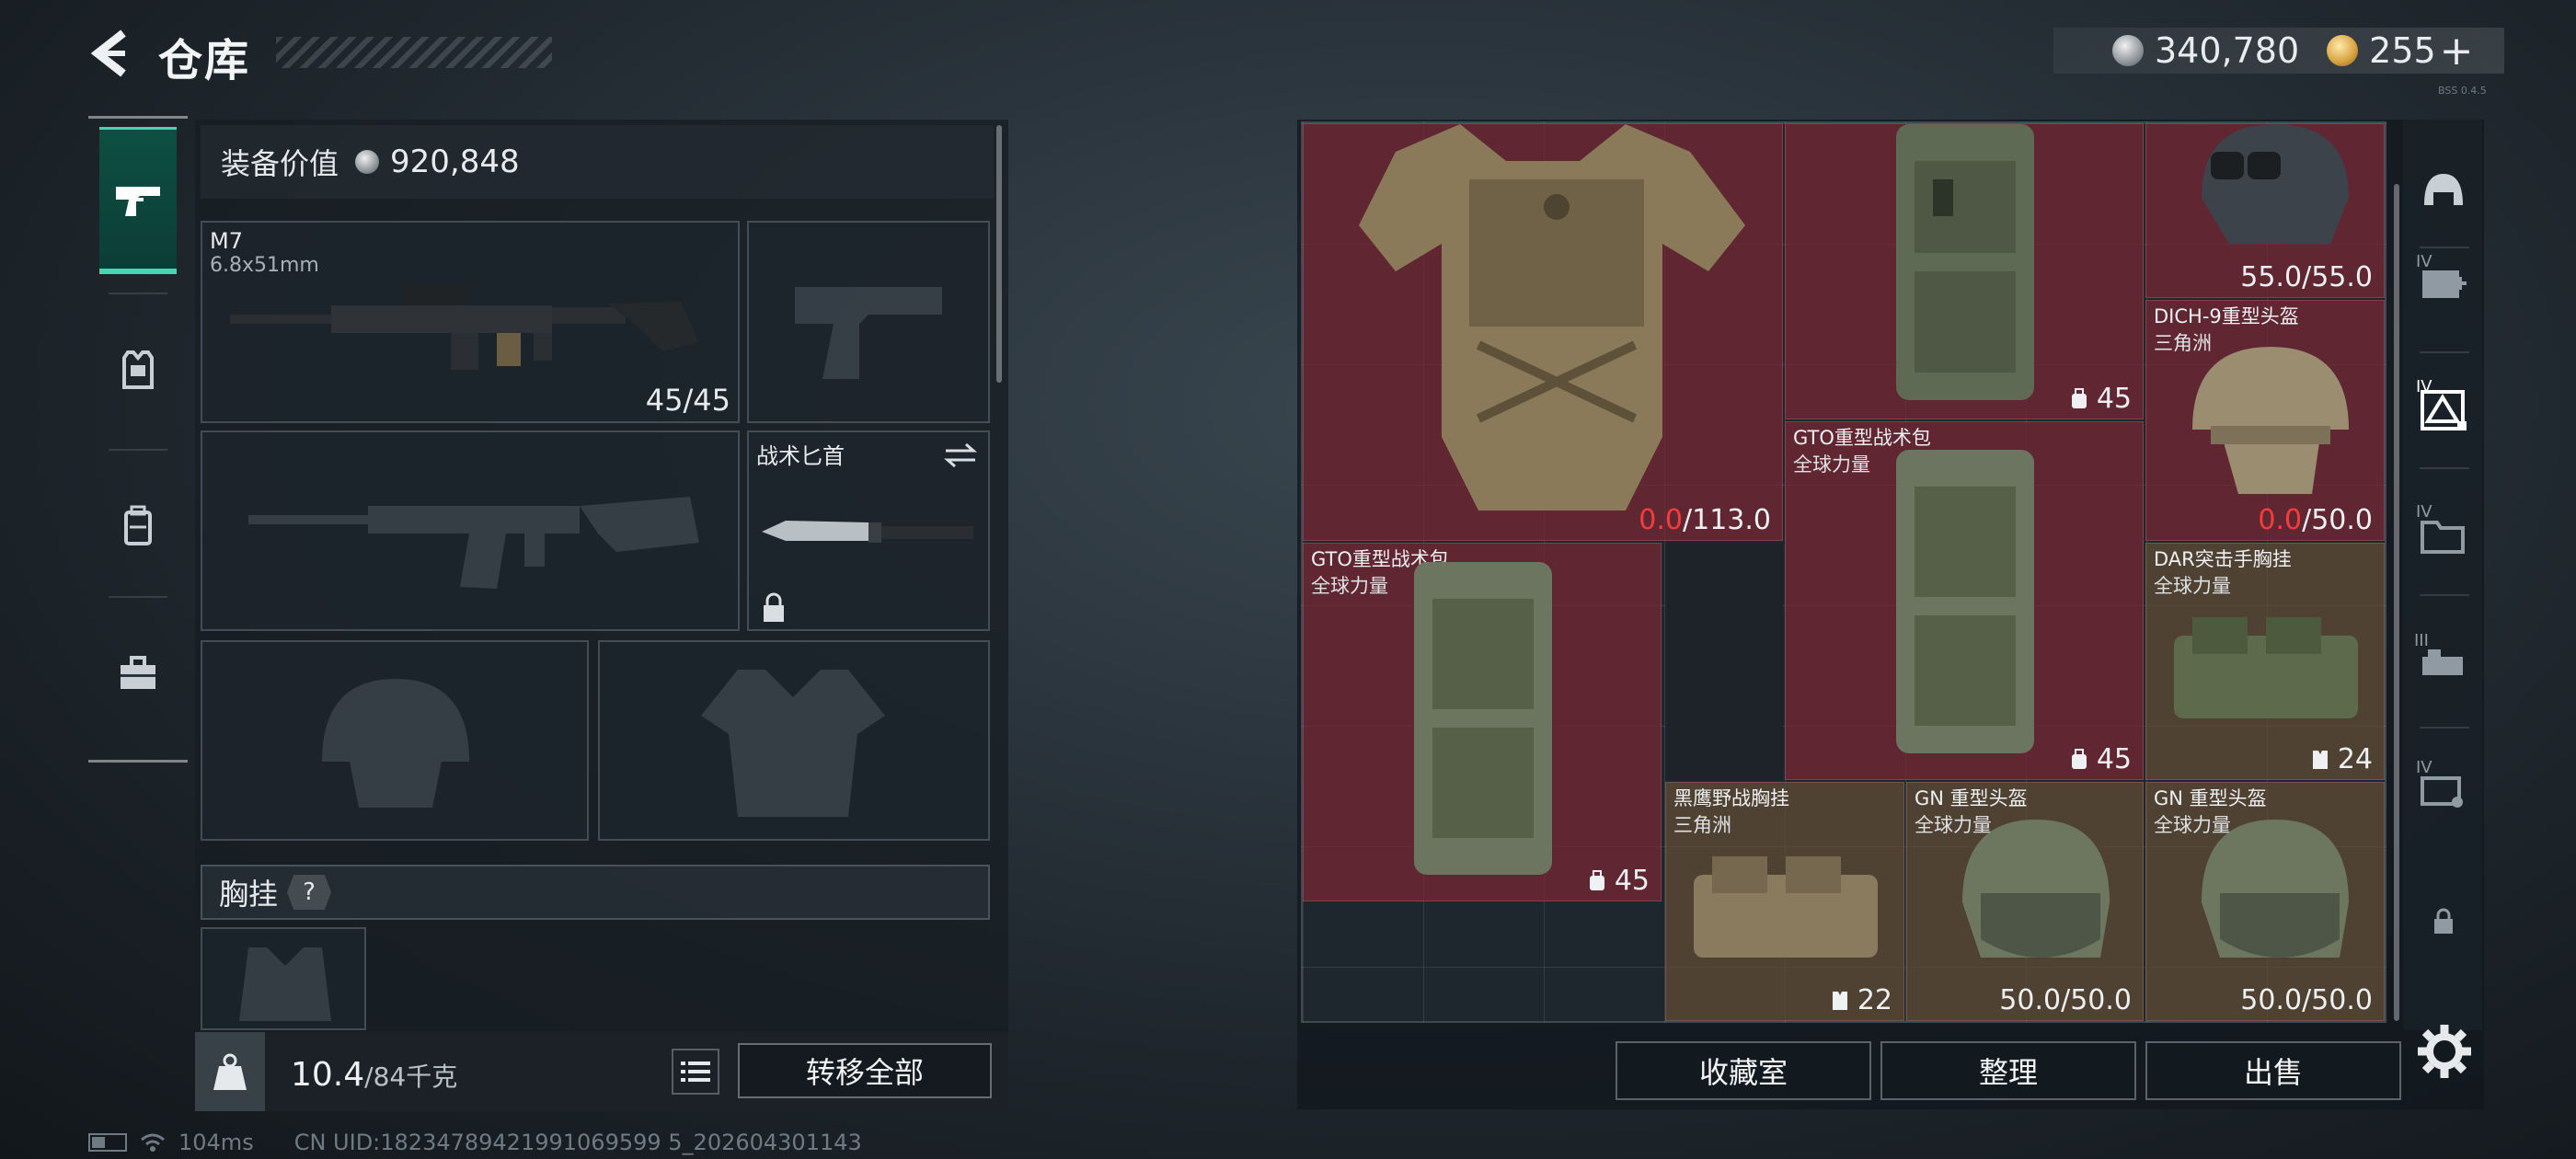 This screenshot has width=2576, height=1159. I want to click on gn-helmet-1-durability: 50.0/50.0, so click(2065, 1000).